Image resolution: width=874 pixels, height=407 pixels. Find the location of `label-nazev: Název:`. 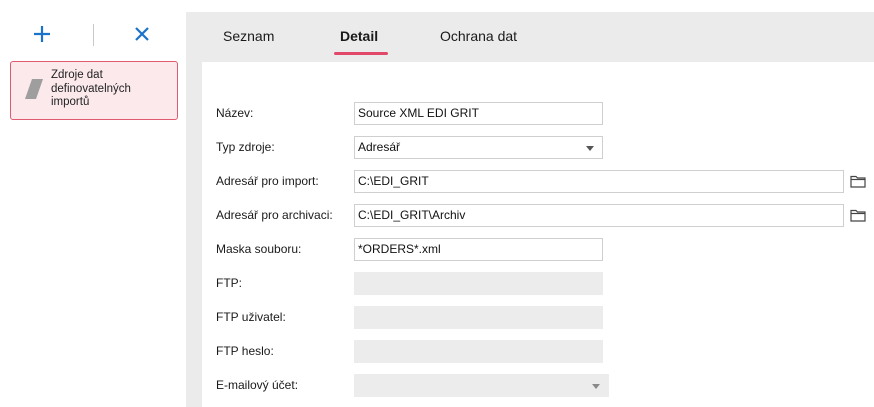

label-nazev: Název: is located at coordinates (235, 113).